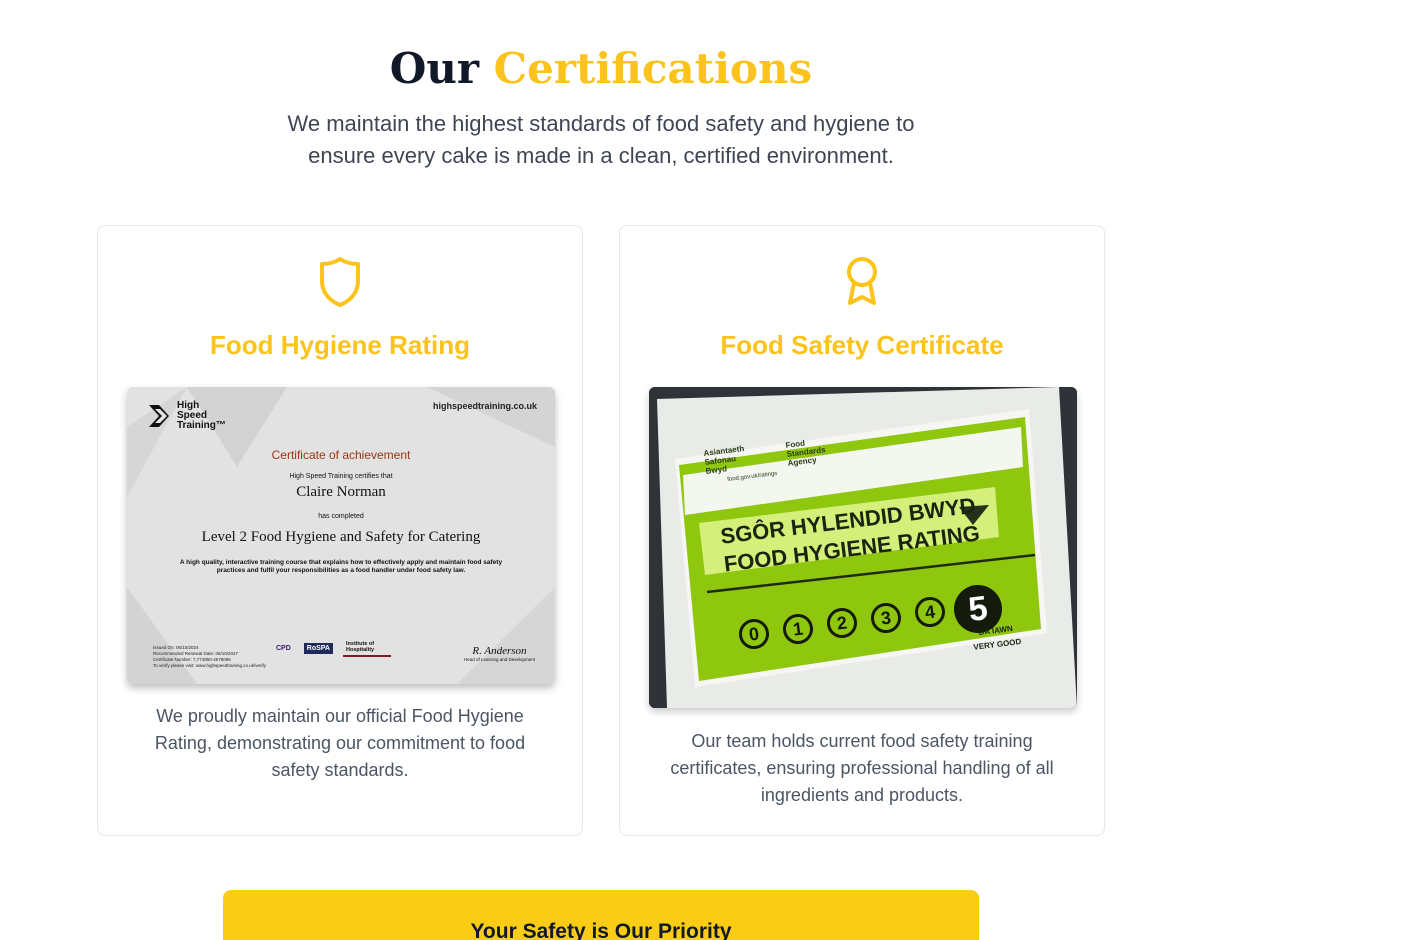 This screenshot has height=940, width=1406. What do you see at coordinates (862, 282) in the screenshot?
I see `award-ribbon-icon` at bounding box center [862, 282].